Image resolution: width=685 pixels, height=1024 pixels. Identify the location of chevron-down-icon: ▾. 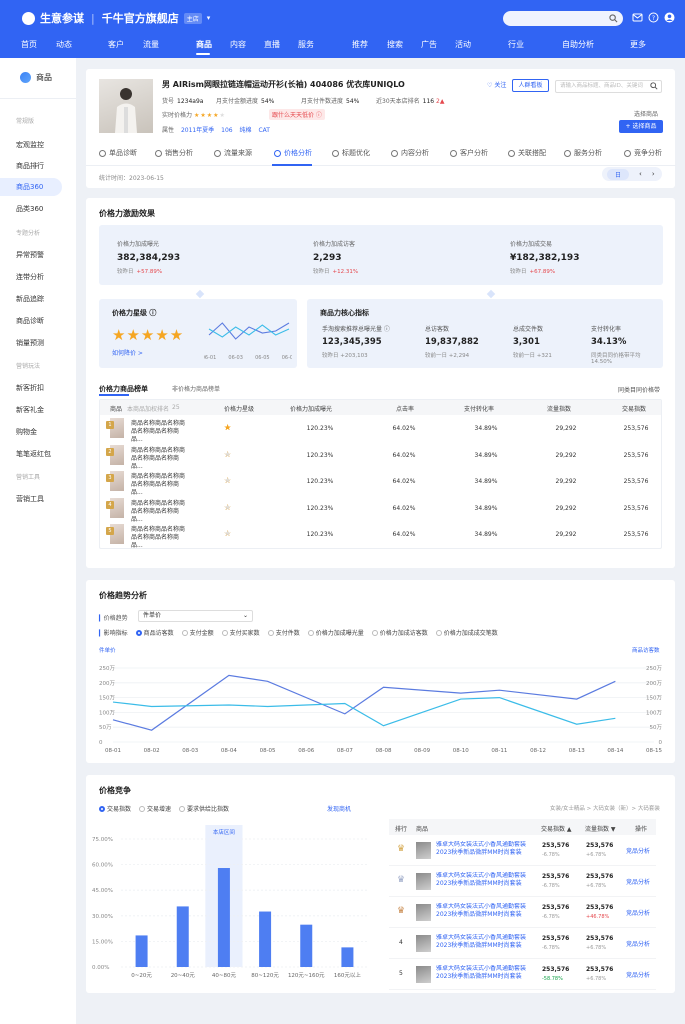
(209, 18).